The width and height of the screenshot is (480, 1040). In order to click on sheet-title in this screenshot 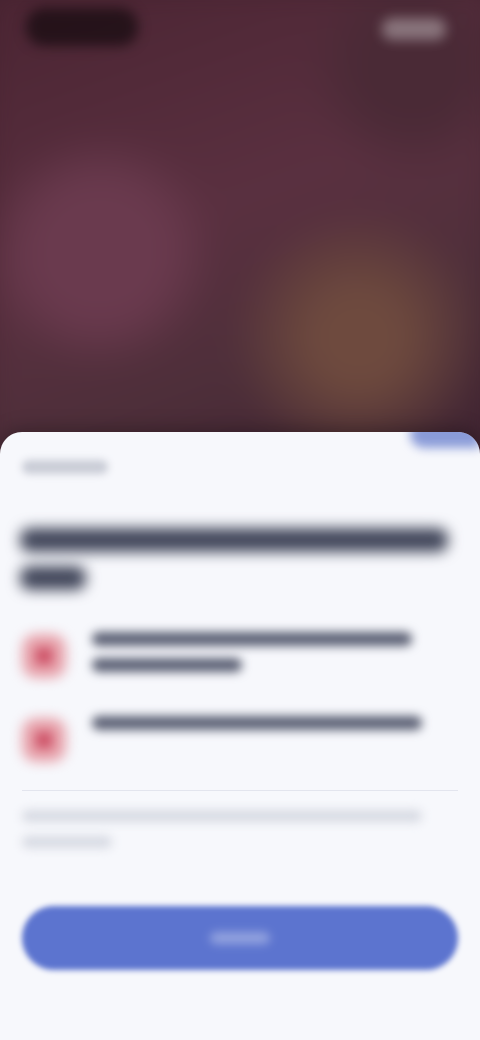, I will do `click(240, 566)`.